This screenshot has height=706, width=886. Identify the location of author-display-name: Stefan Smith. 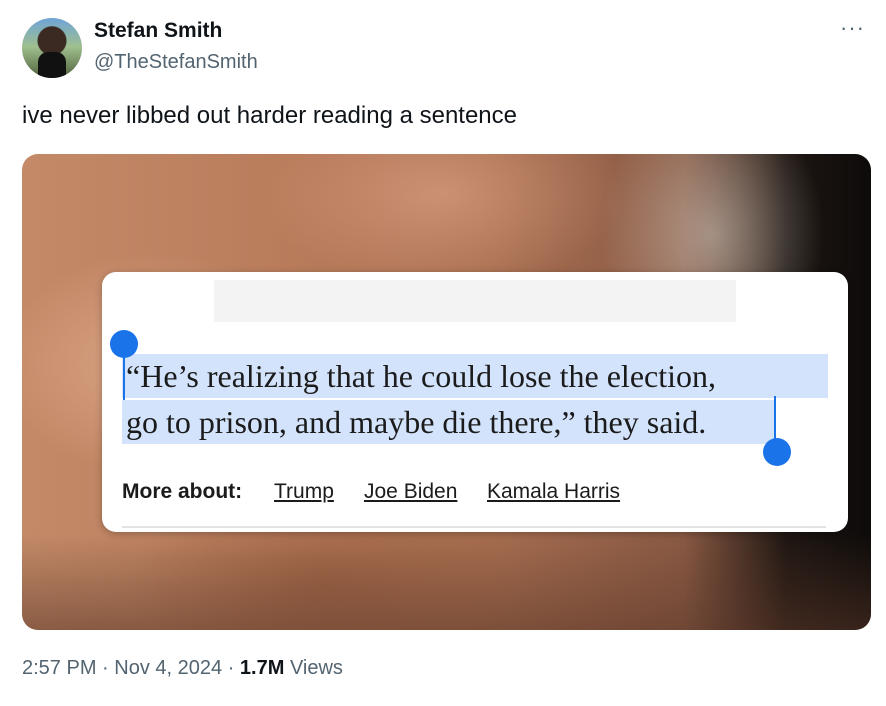
(158, 31).